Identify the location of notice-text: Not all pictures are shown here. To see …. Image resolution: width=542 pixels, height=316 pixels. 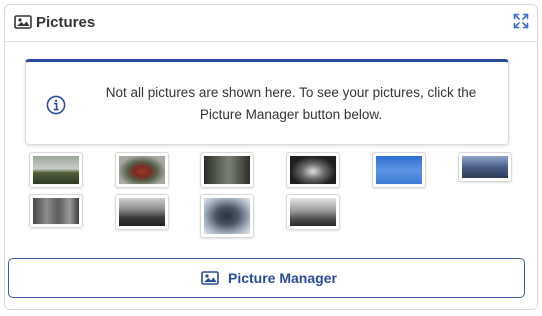
(291, 103).